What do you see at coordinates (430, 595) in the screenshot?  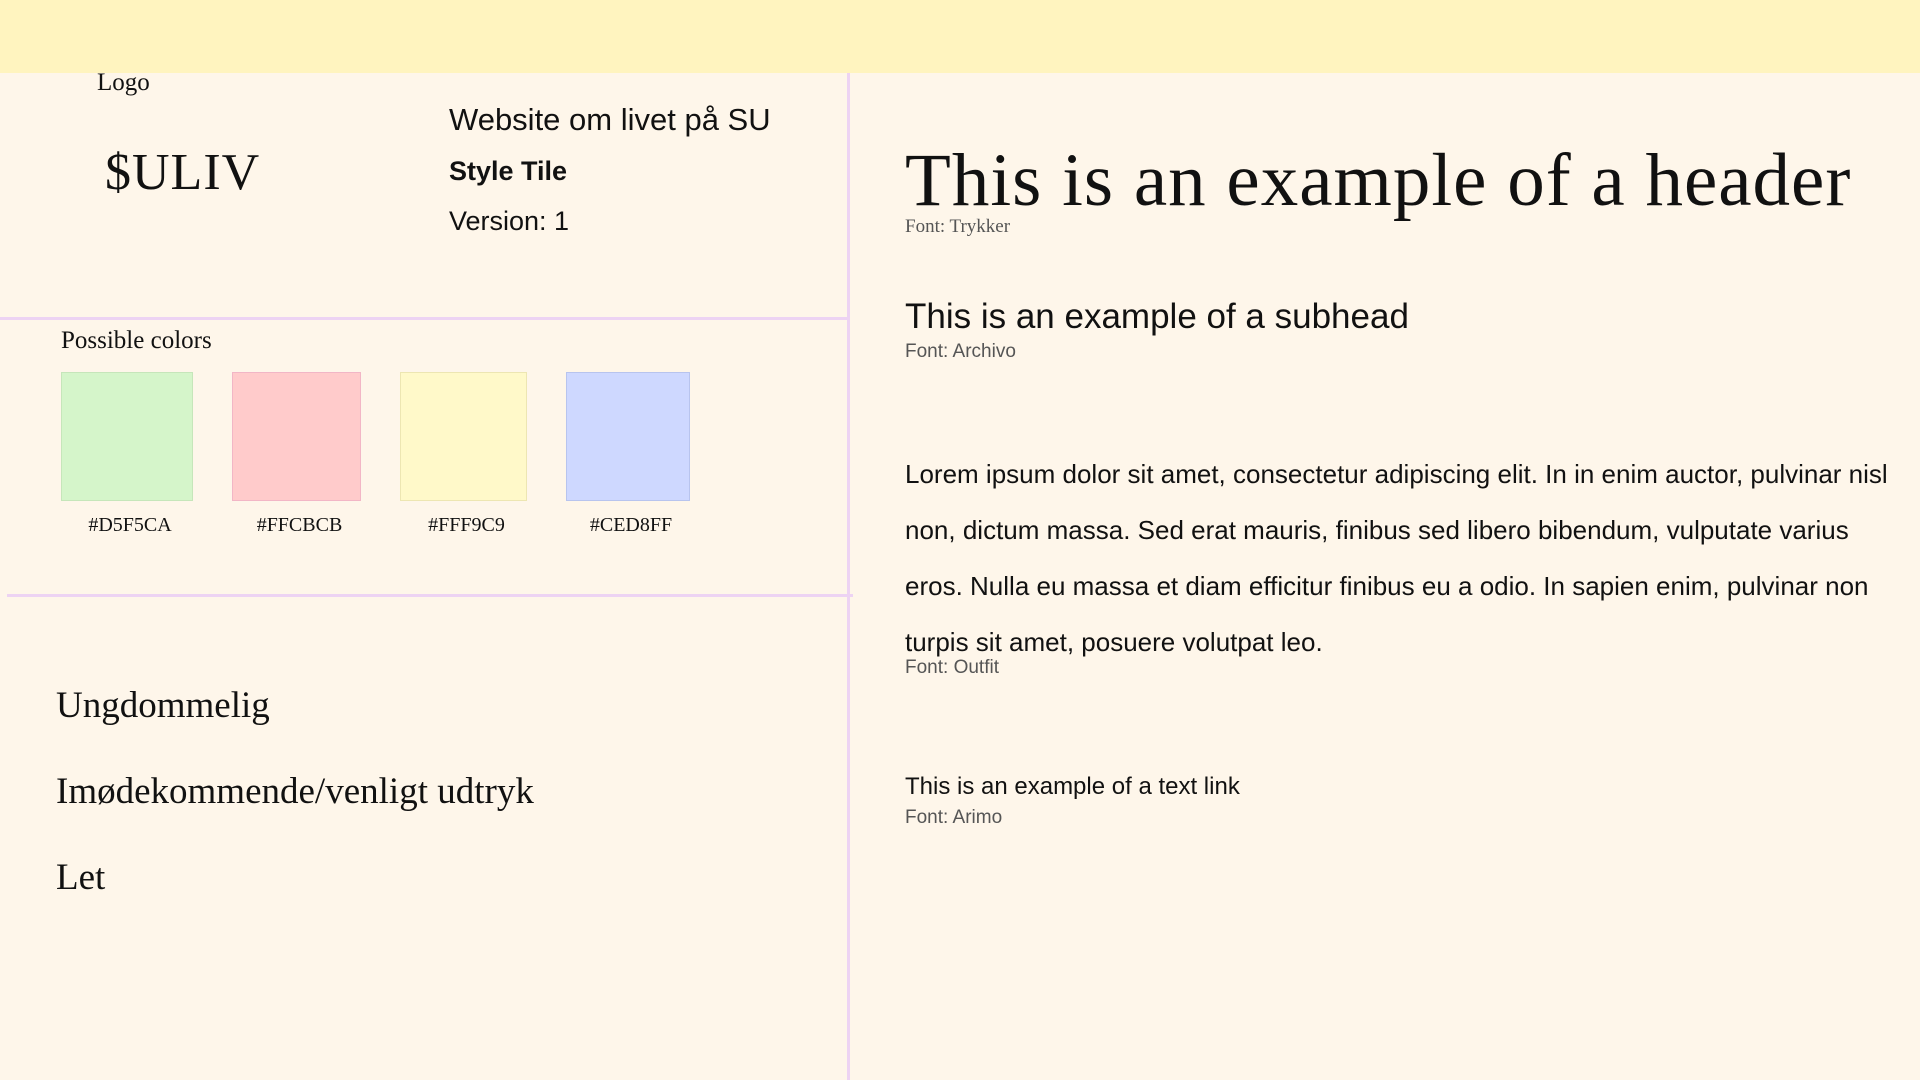 I see `horizontal-divider-bottom` at bounding box center [430, 595].